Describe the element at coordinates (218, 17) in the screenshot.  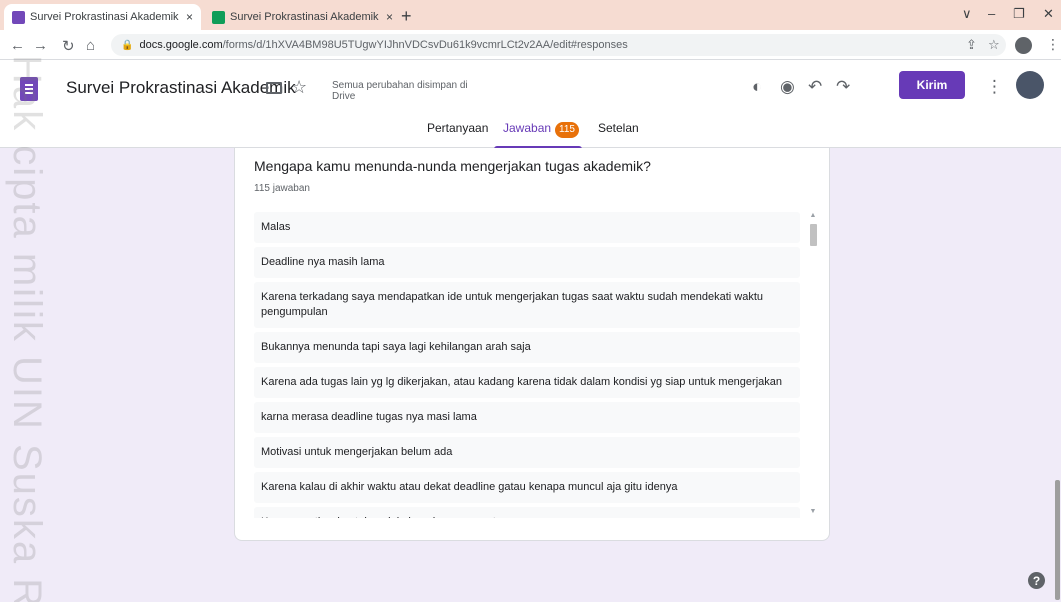
I see `sheets-favicon-icon` at that location.